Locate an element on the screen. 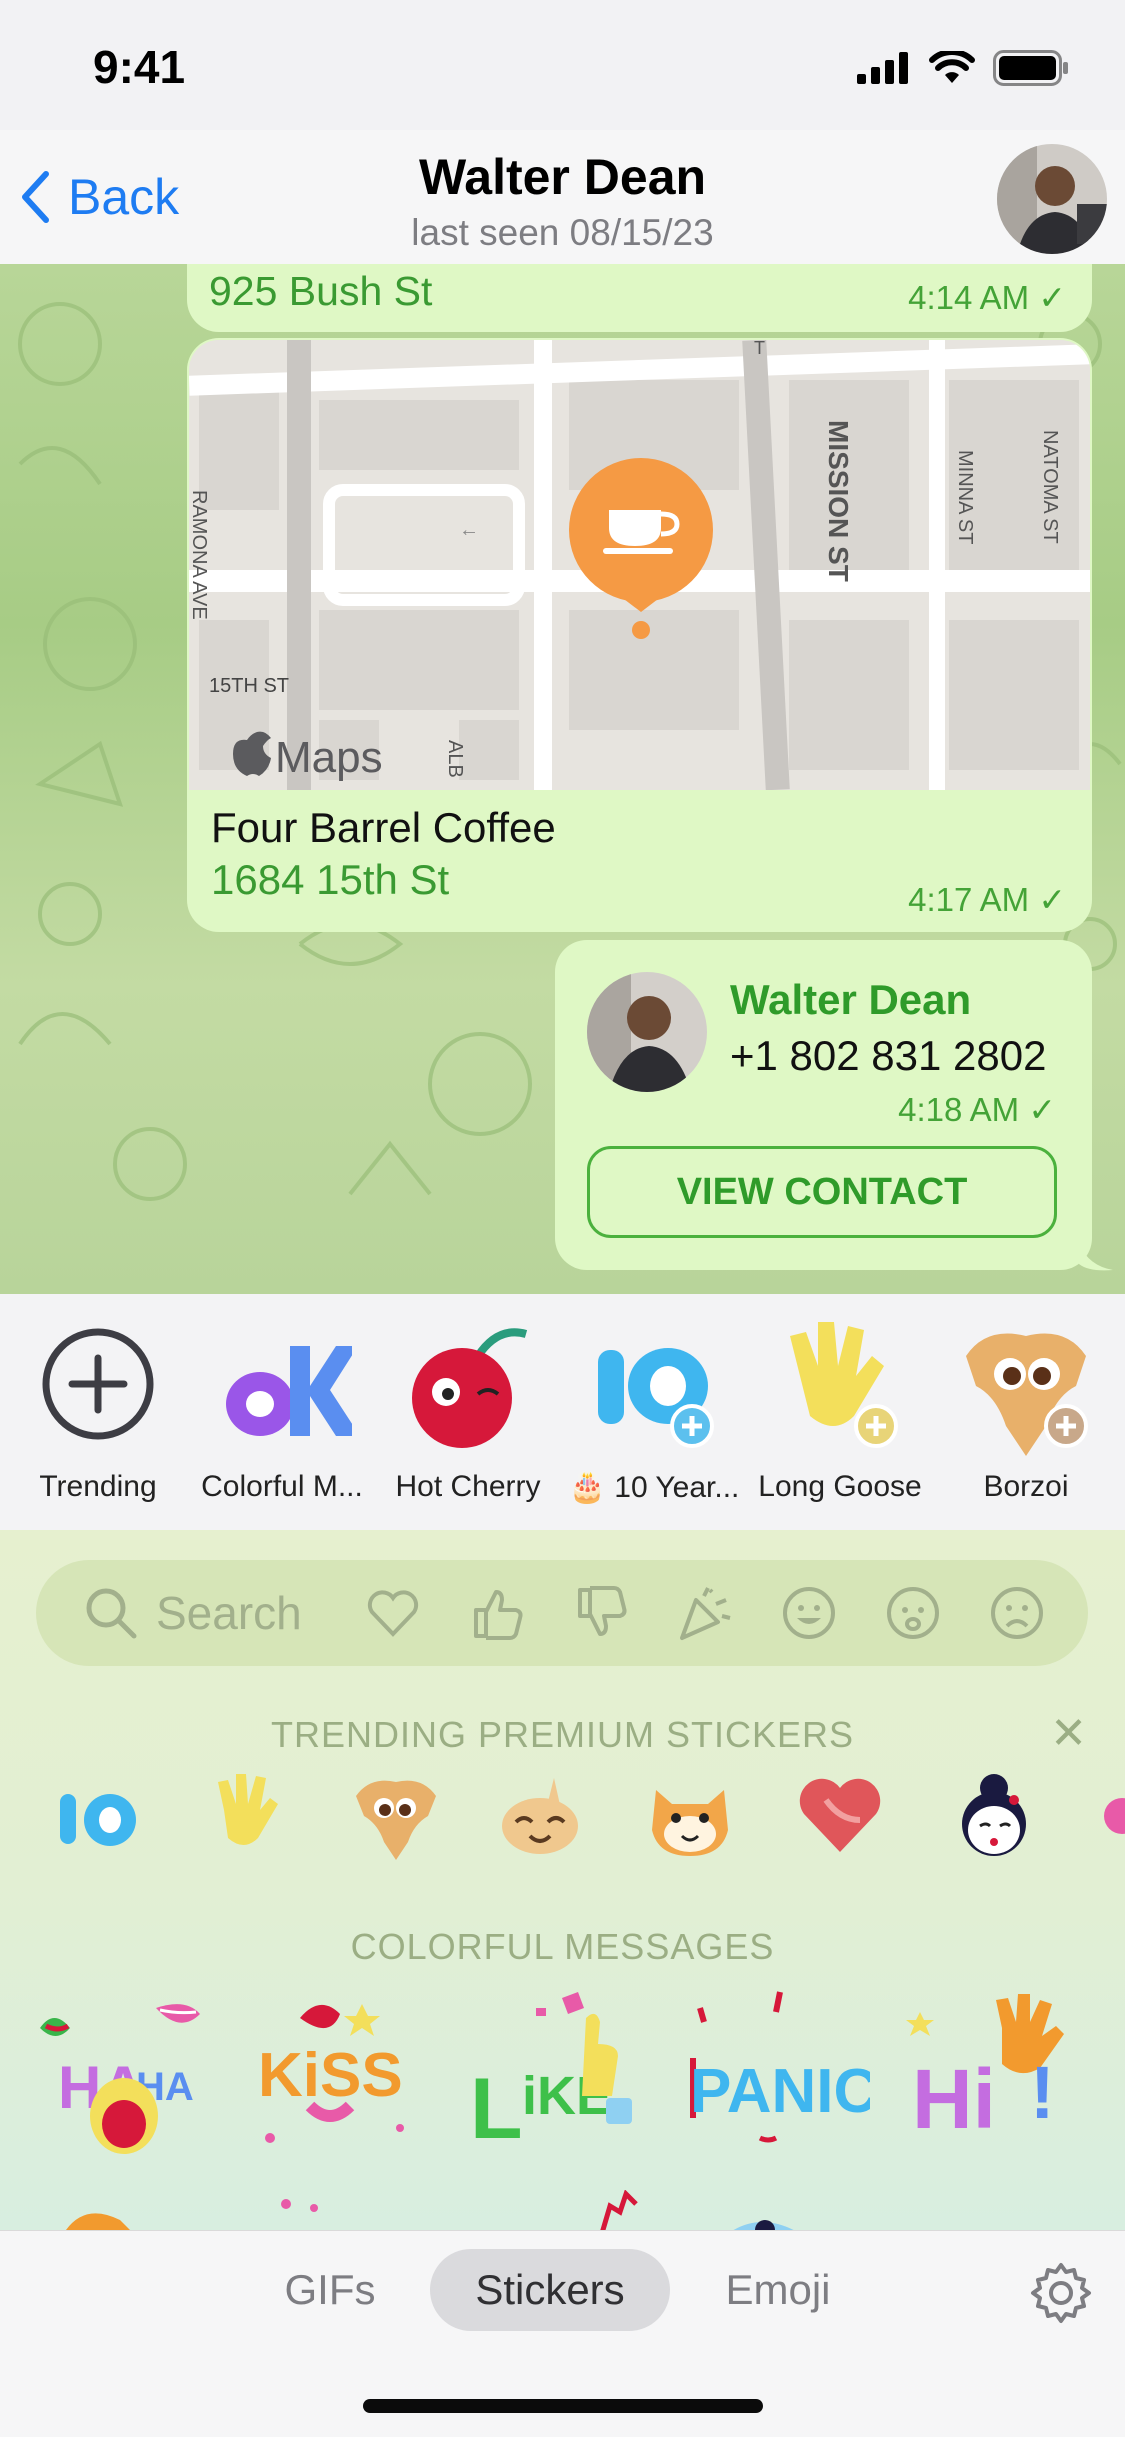  pack-hot-cherry: Hot Cherry is located at coordinates (468, 1410).